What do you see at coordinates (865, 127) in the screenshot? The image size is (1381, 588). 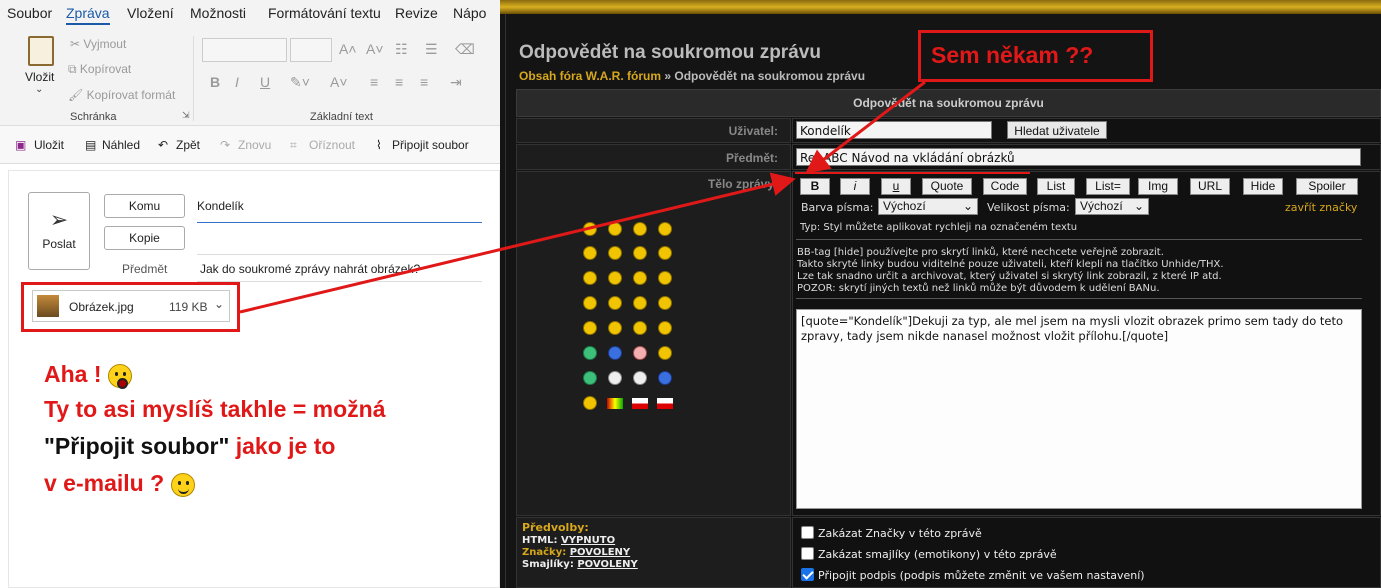 I see `arrow-from-callout` at bounding box center [865, 127].